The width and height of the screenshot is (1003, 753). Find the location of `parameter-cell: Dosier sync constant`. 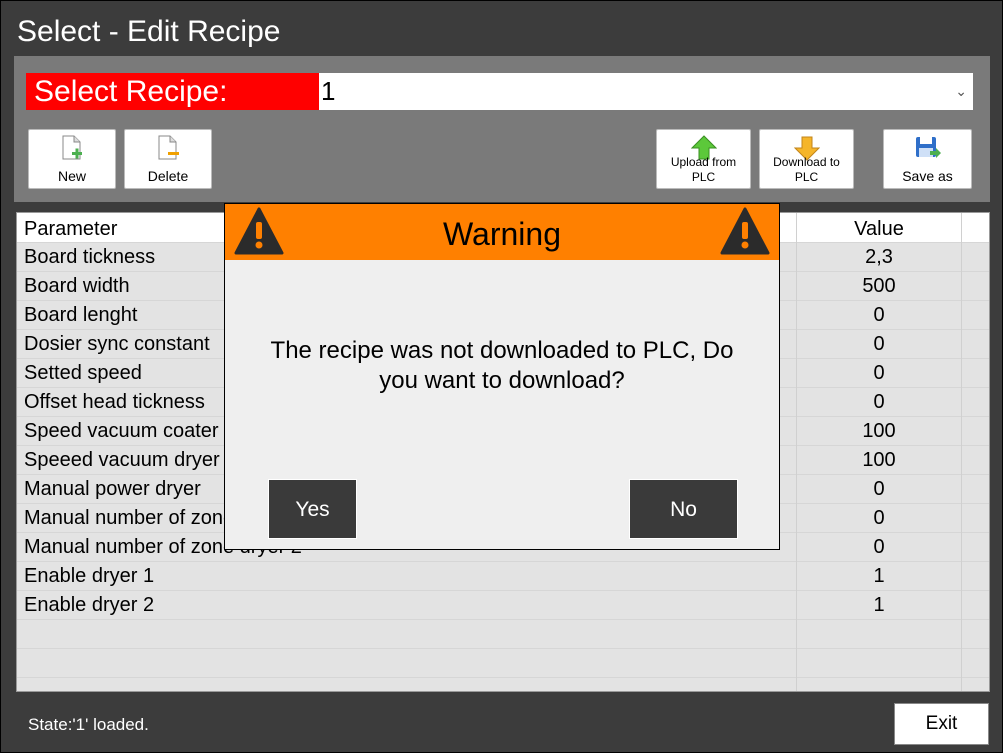

parameter-cell: Dosier sync constant is located at coordinates (117, 344).